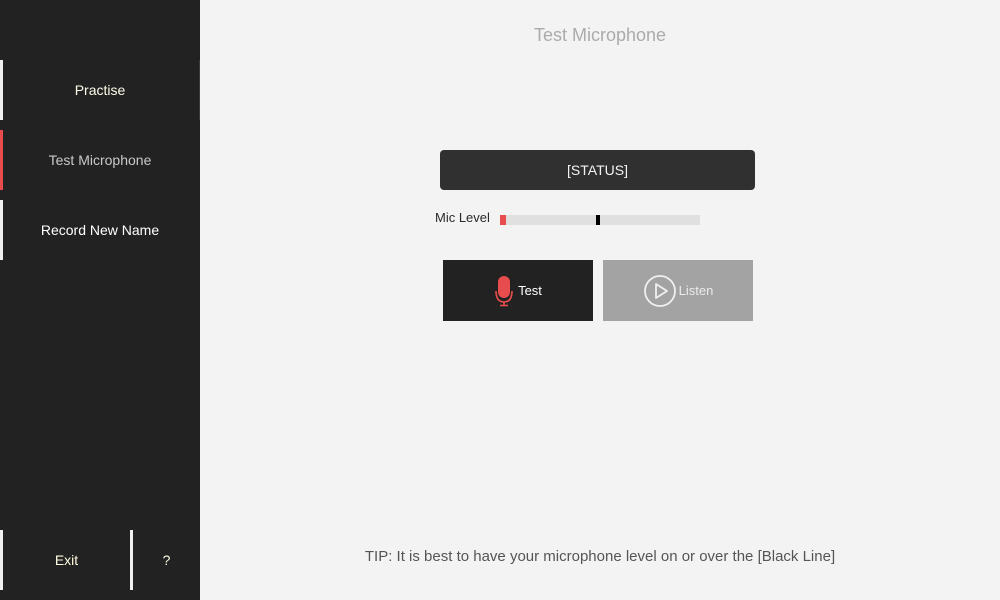 The image size is (1000, 600). I want to click on status-text: [STATUS], so click(597, 170).